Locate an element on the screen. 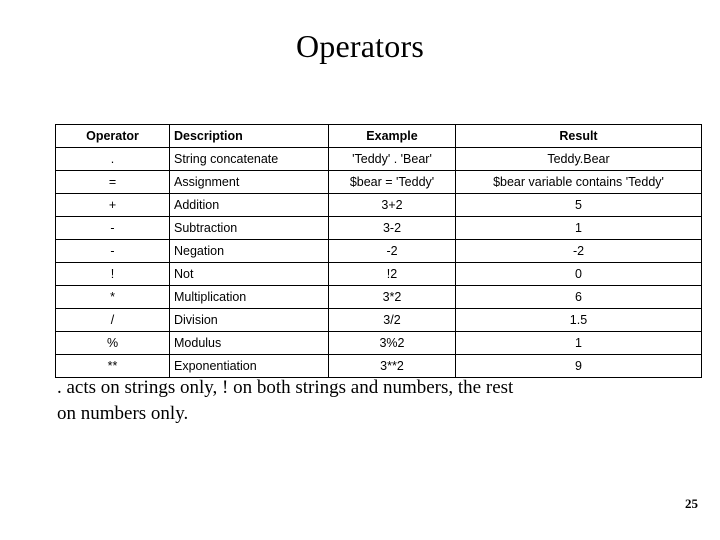 This screenshot has height=540, width=720. table-header-row: Operator Description Example Result is located at coordinates (378, 136).